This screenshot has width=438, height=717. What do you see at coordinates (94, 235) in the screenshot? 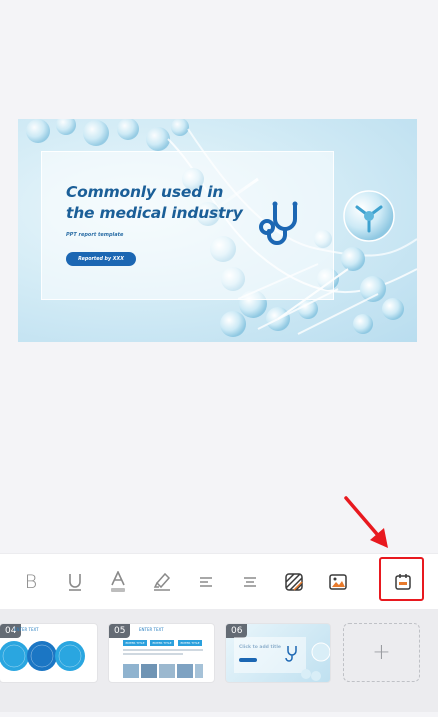
I see `slide-subtitle: PPT report template` at bounding box center [94, 235].